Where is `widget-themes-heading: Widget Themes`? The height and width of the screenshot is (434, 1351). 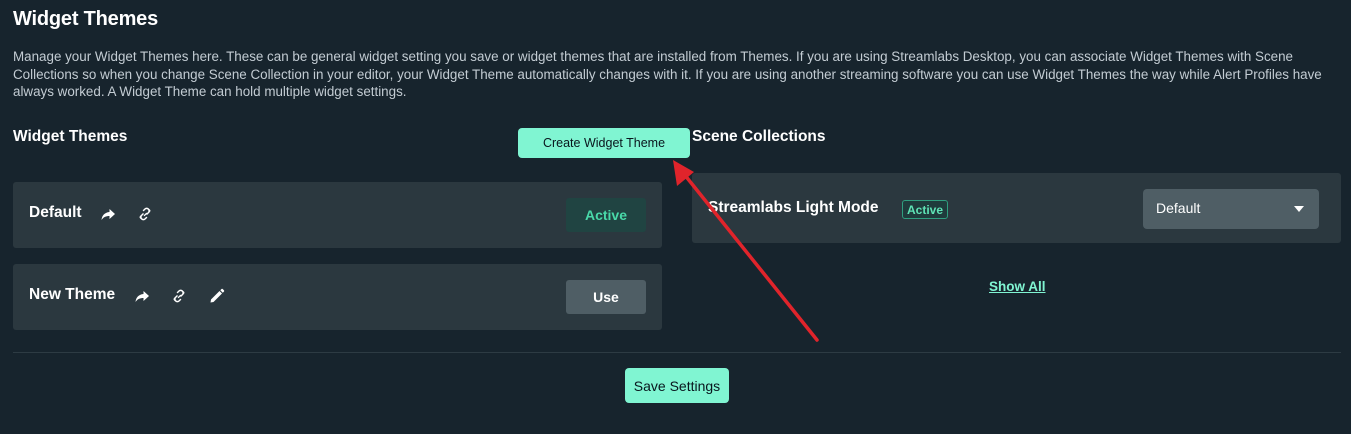 widget-themes-heading: Widget Themes is located at coordinates (70, 136).